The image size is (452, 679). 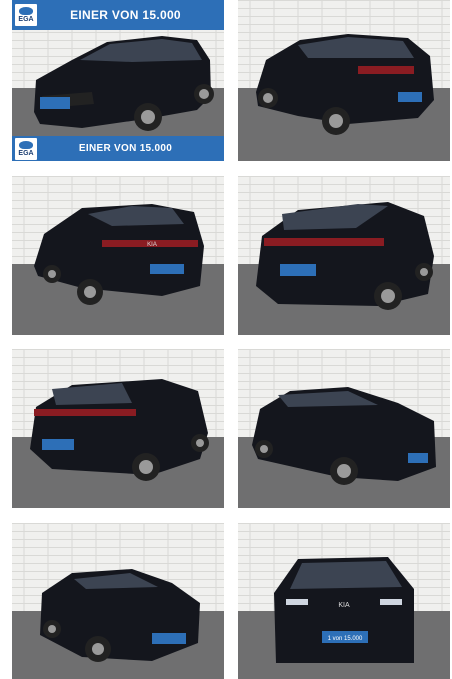 I want to click on car-photo-front-left-close, so click(x=118, y=601).